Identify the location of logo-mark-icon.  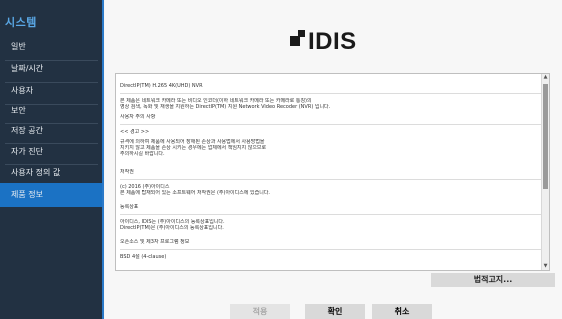
(295, 41).